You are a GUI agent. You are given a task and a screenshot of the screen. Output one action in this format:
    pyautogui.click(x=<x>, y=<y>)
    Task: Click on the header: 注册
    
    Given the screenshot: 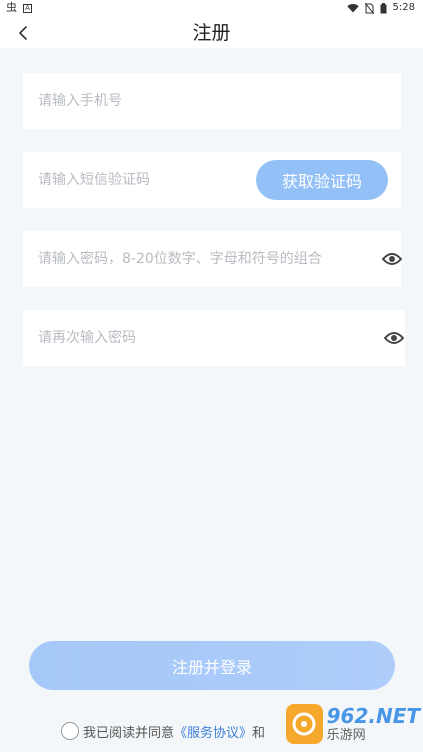 What is the action you would take?
    pyautogui.click(x=211, y=33)
    